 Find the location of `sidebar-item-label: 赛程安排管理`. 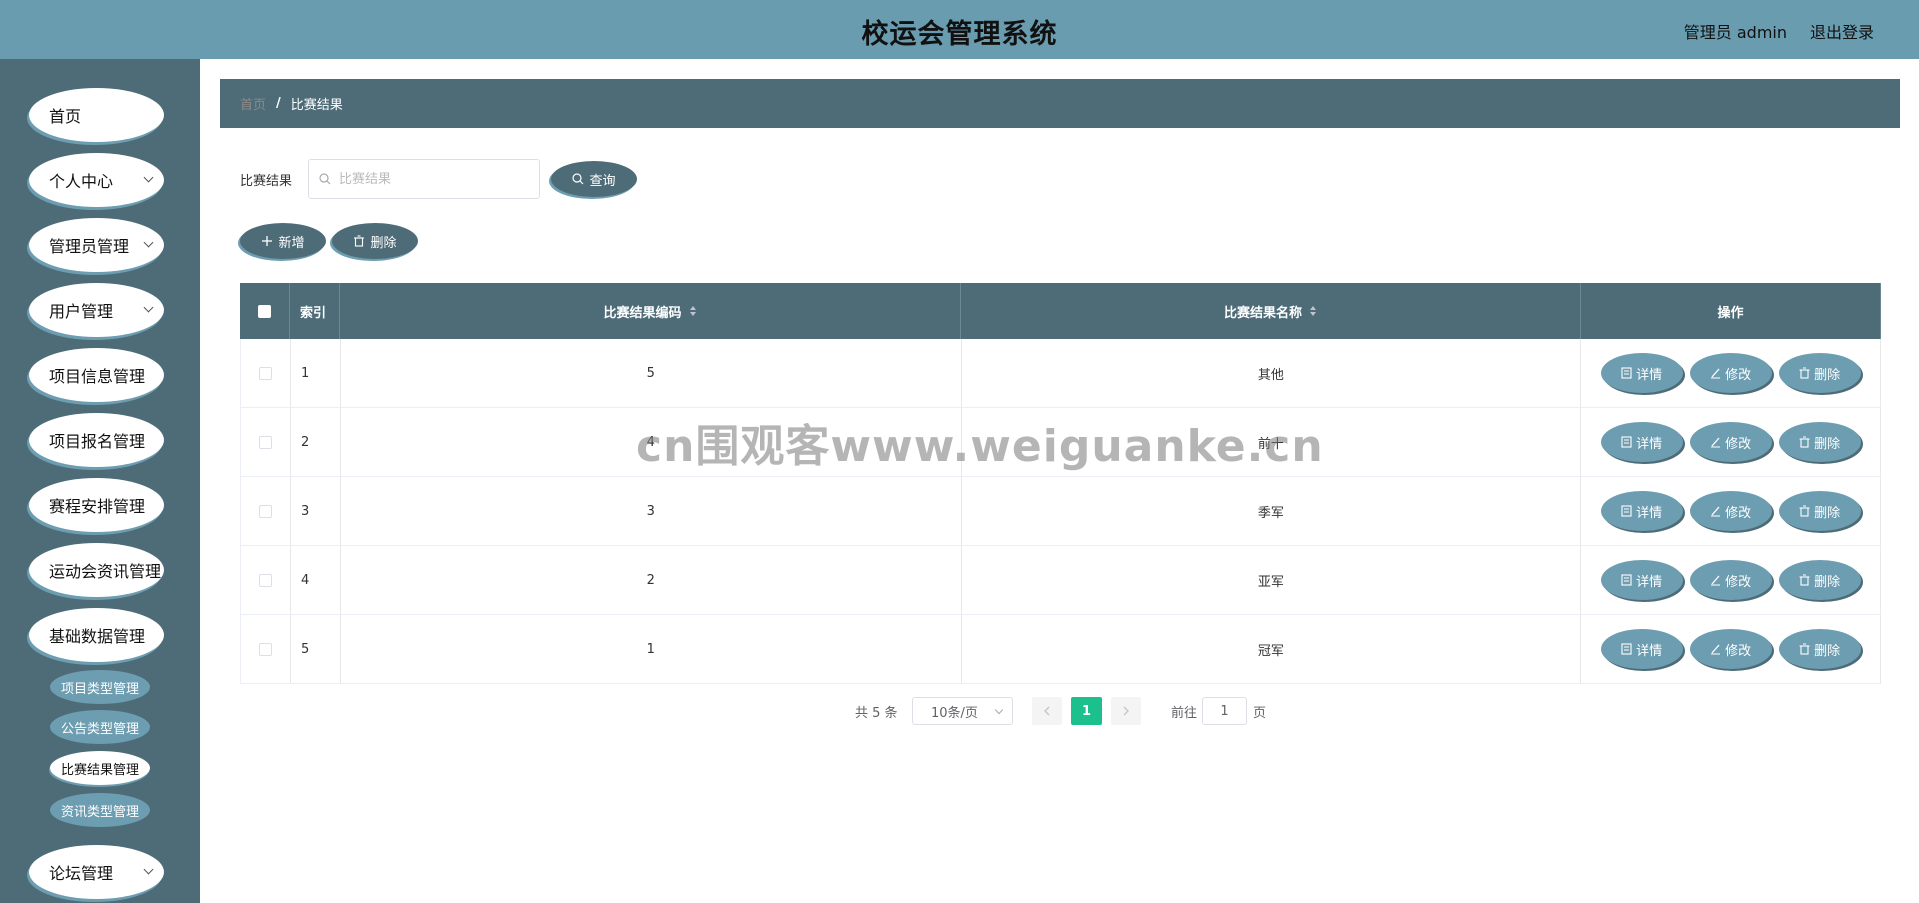

sidebar-item-label: 赛程安排管理 is located at coordinates (97, 506).